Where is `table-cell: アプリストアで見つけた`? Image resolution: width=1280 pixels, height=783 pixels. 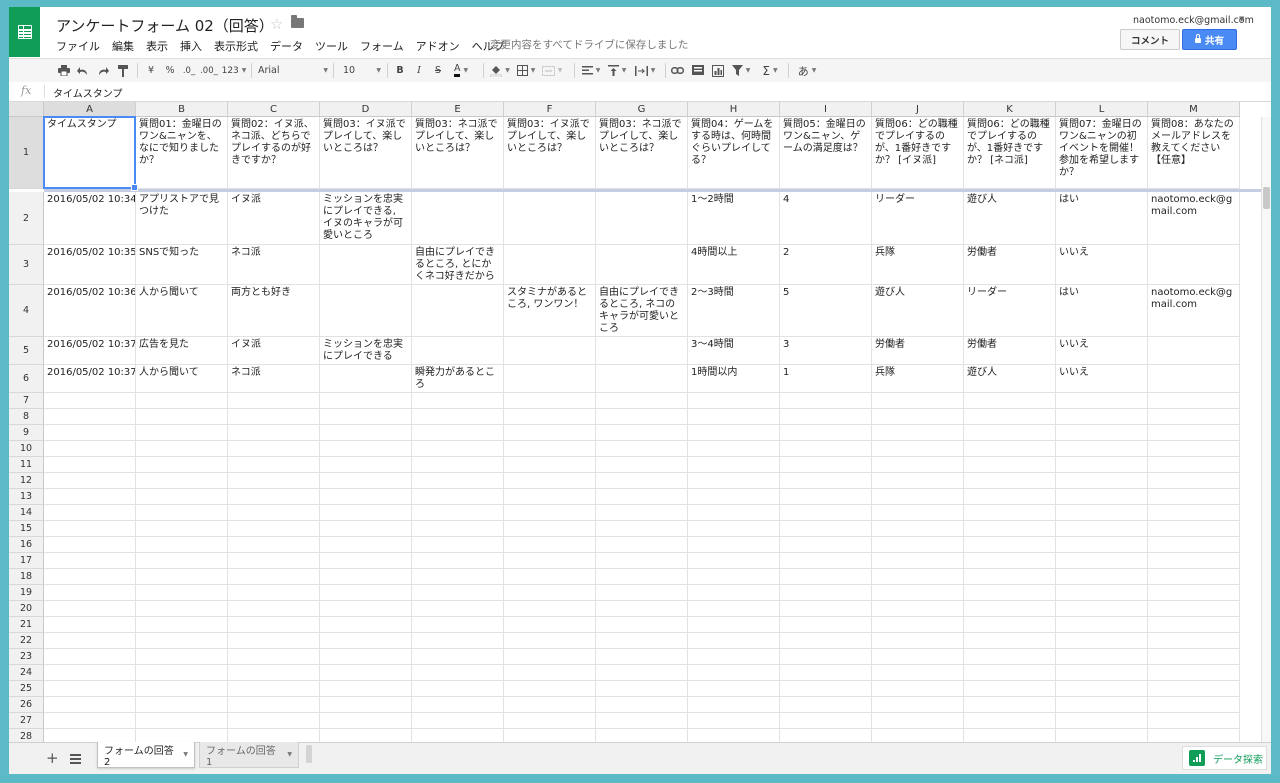
table-cell: アプリストアで見つけた is located at coordinates (182, 218).